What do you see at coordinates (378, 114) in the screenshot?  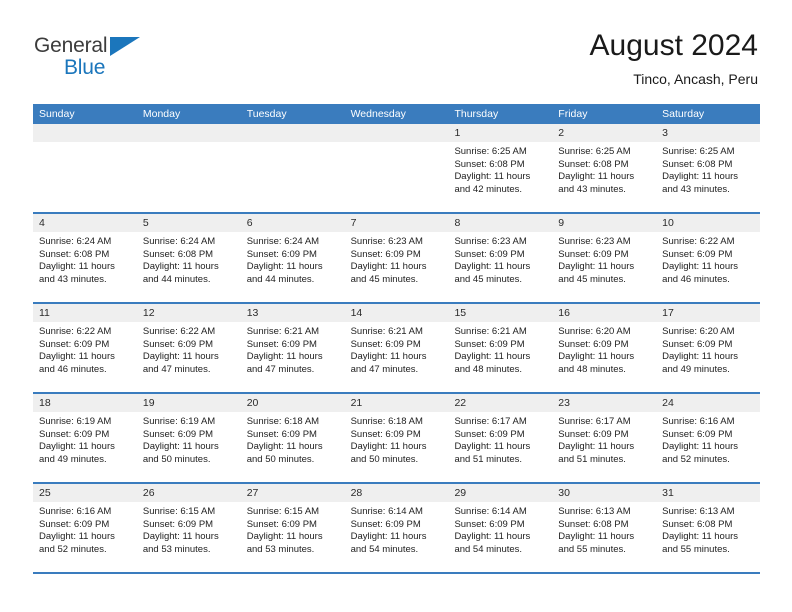 I see `weekday-header-wednesday: Wednesday` at bounding box center [378, 114].